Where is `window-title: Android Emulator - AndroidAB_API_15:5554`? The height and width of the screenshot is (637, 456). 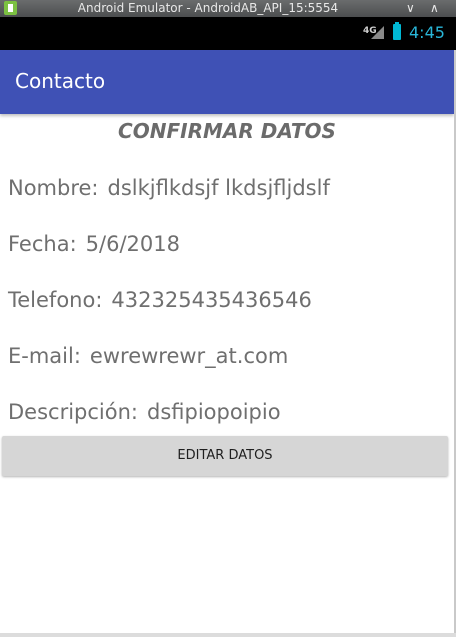
window-title: Android Emulator - AndroidAB_API_15:5554 is located at coordinates (208, 8).